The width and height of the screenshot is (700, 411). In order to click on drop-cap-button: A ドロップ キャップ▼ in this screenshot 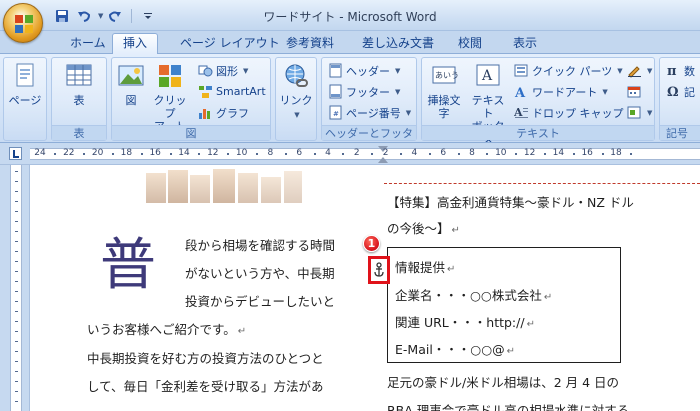, I will do `click(573, 112)`.